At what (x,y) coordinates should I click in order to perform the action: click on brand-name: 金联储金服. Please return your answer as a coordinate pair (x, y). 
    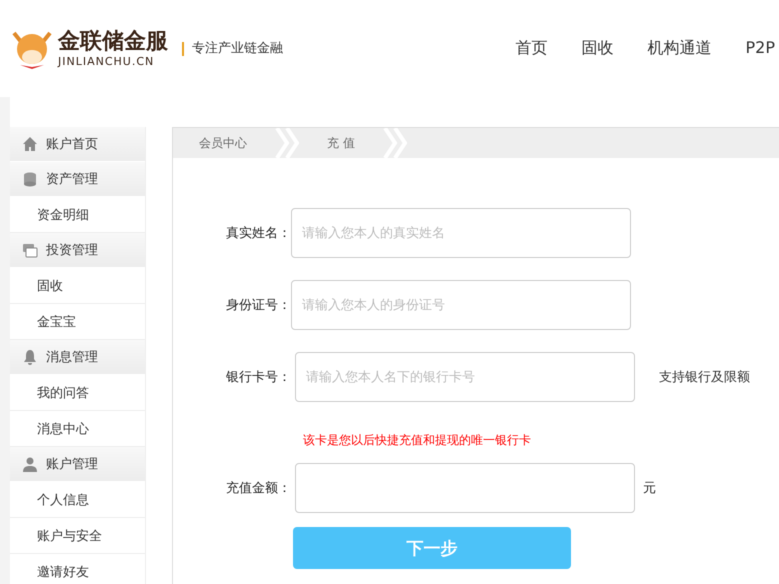
    Looking at the image, I should click on (113, 42).